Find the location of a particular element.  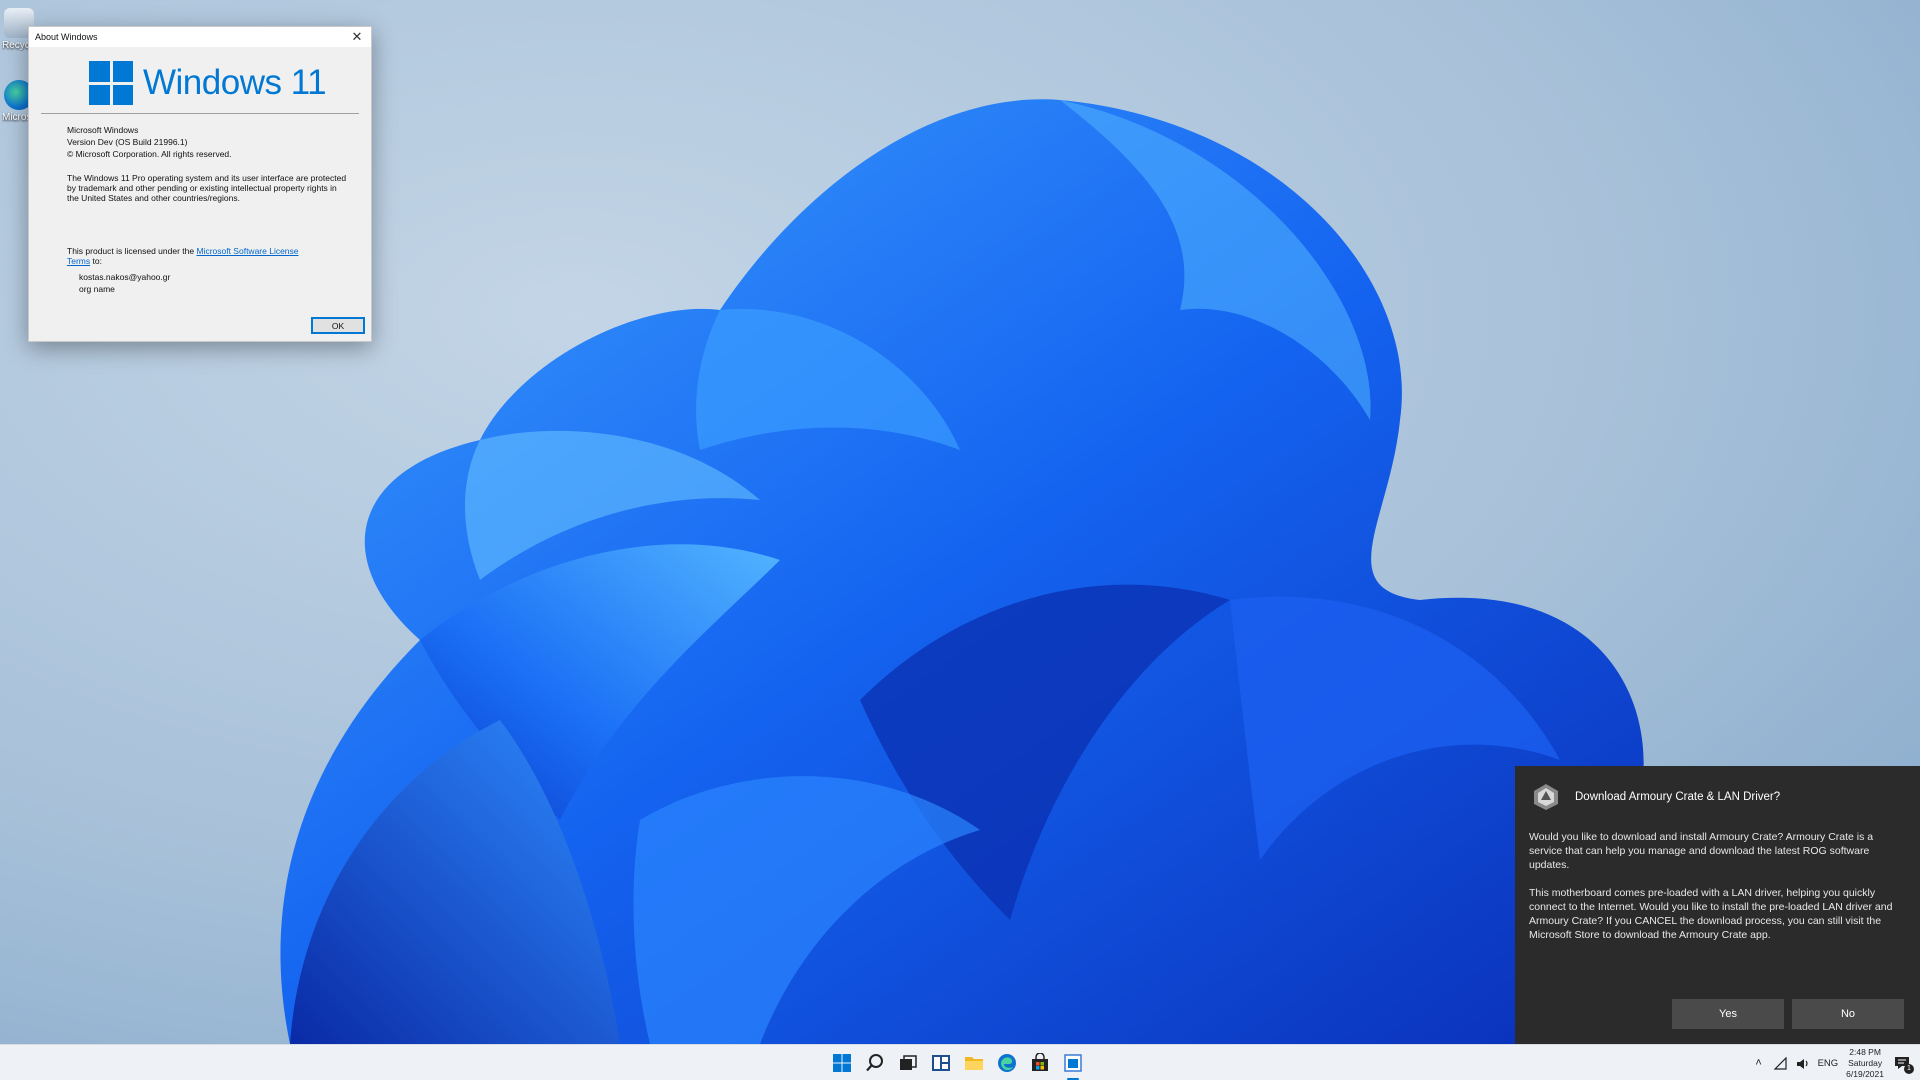

task-view-icon is located at coordinates (908, 1063).